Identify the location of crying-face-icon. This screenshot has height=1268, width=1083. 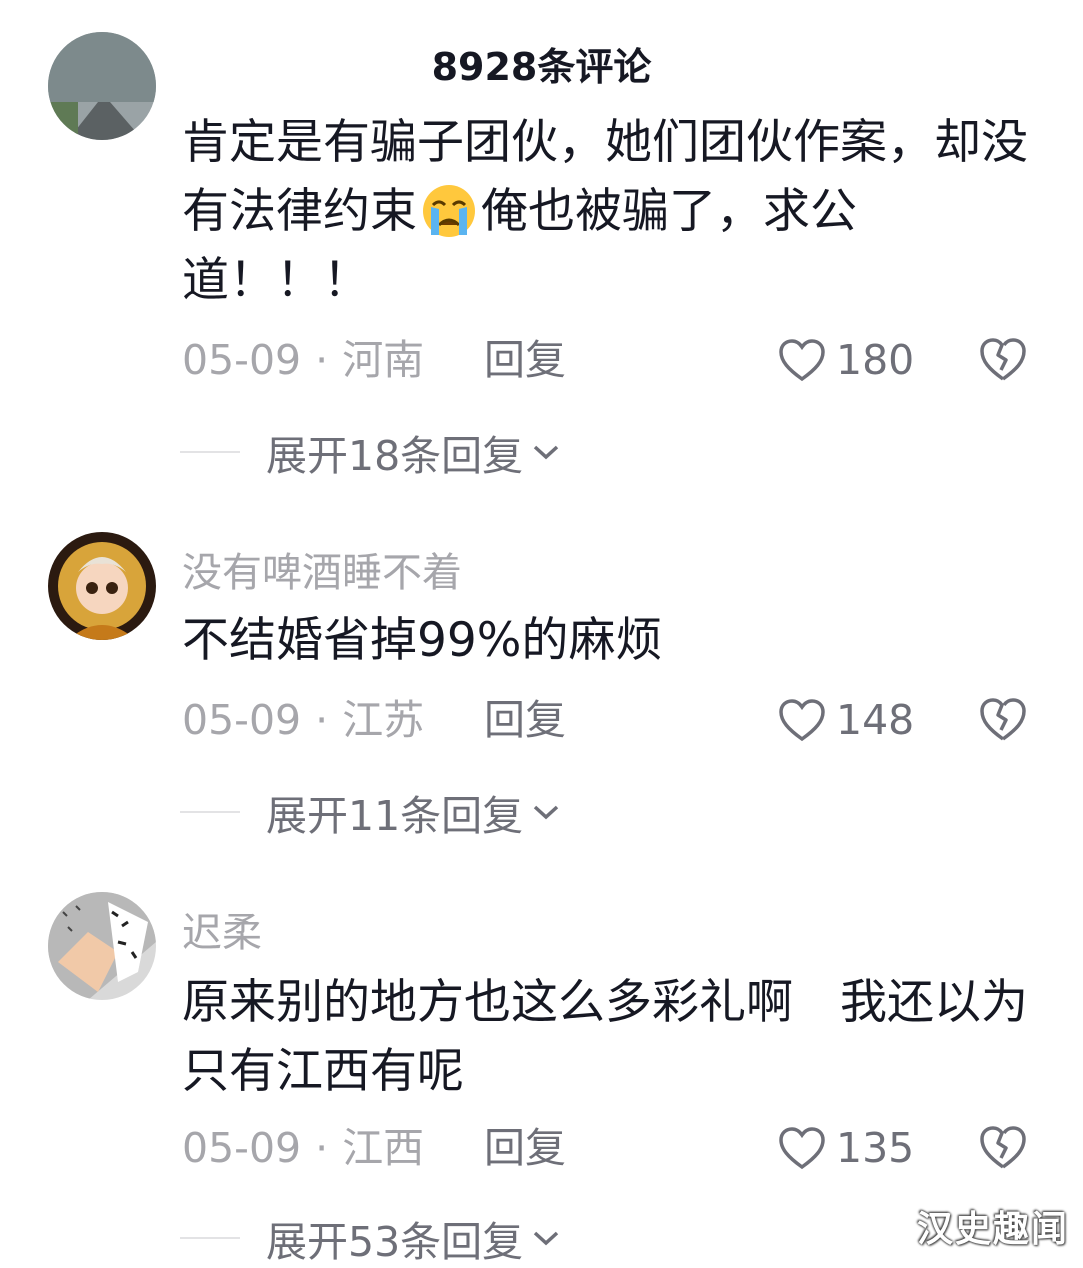
(449, 209).